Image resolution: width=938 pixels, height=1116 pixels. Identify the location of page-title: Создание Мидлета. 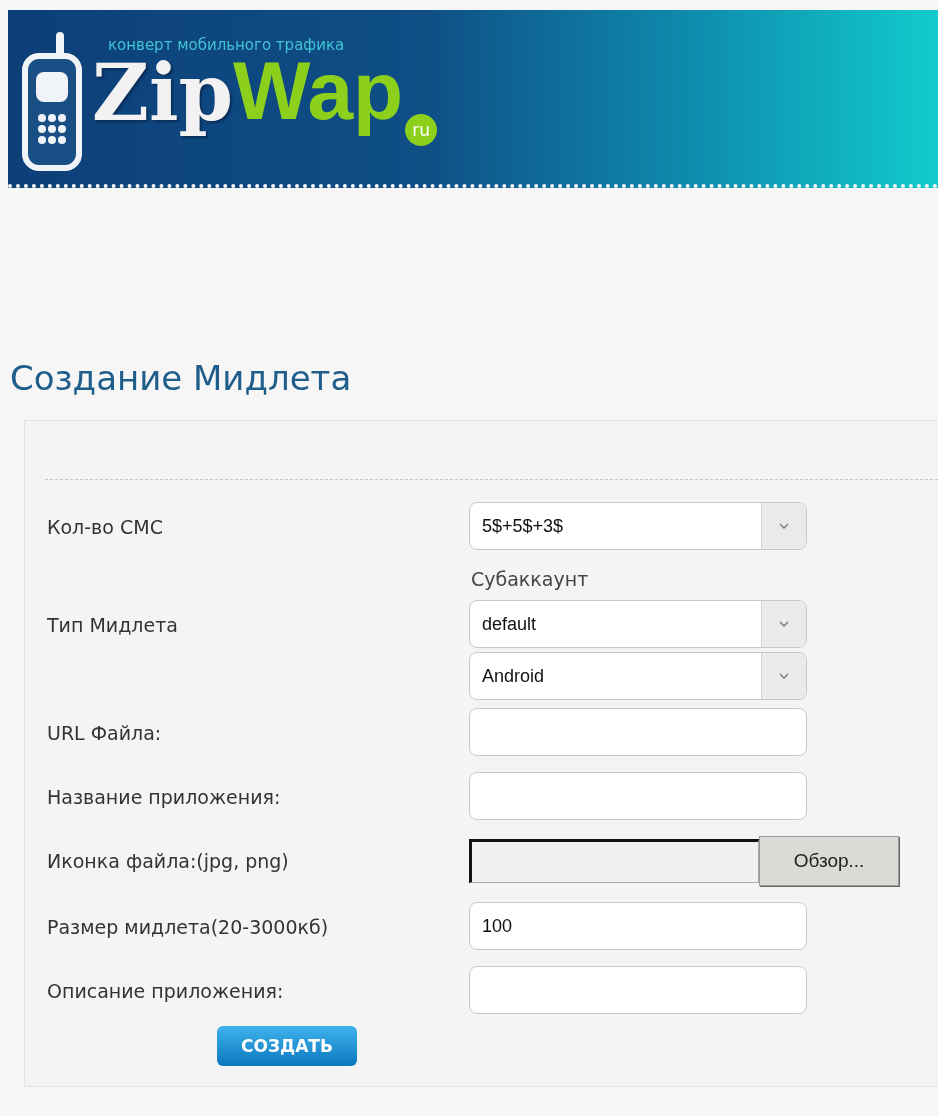
(181, 378).